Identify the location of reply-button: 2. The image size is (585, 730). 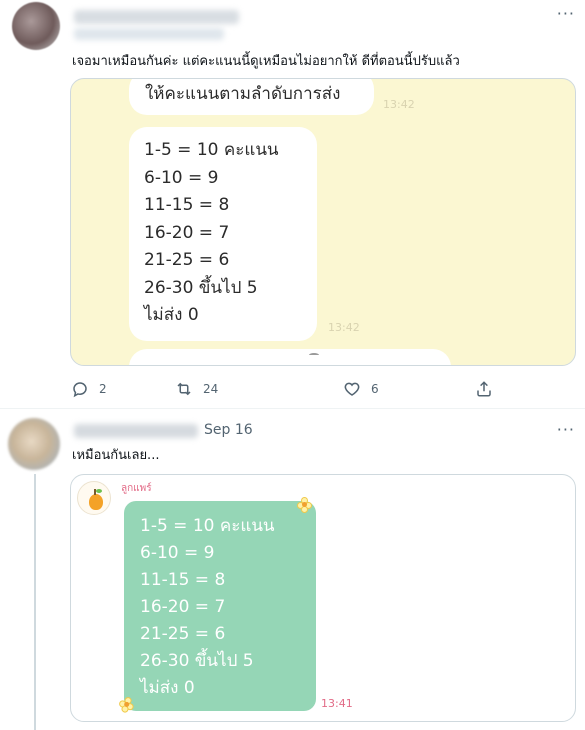
(88, 389).